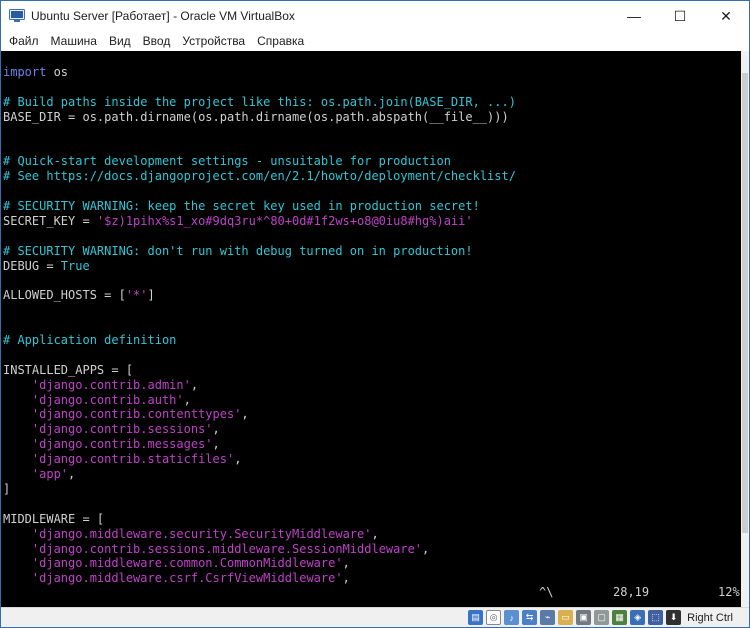 This screenshot has height=628, width=750. I want to click on menu-view: Вид, so click(120, 41).